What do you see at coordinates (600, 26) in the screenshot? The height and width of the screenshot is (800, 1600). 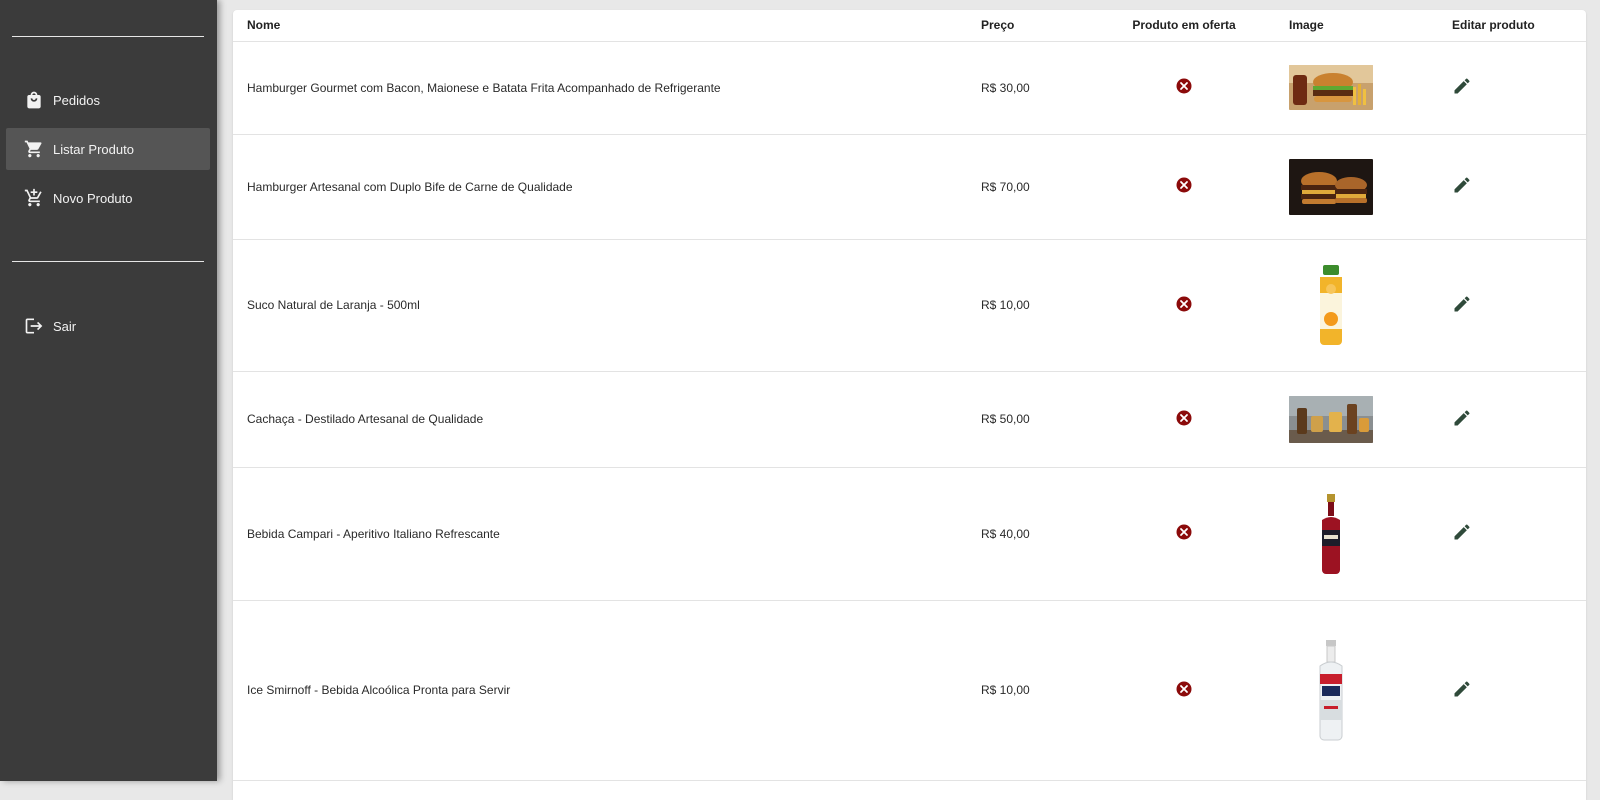 I see `column-header-name: Nome` at bounding box center [600, 26].